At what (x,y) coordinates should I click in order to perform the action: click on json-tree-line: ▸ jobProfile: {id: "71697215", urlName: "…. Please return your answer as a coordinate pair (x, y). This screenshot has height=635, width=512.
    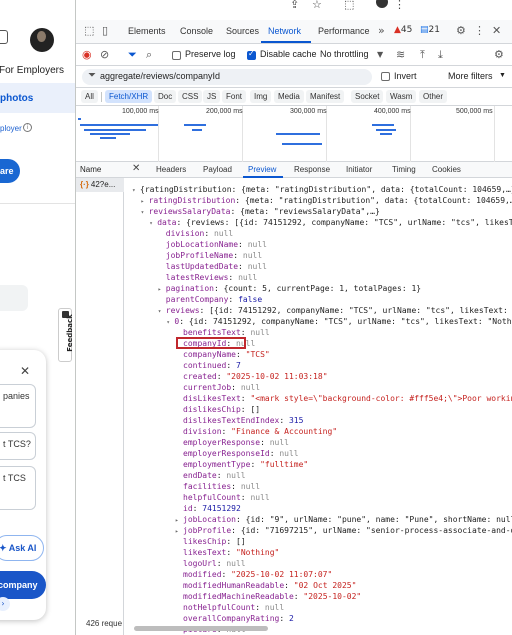
    Looking at the image, I should click on (343, 530).